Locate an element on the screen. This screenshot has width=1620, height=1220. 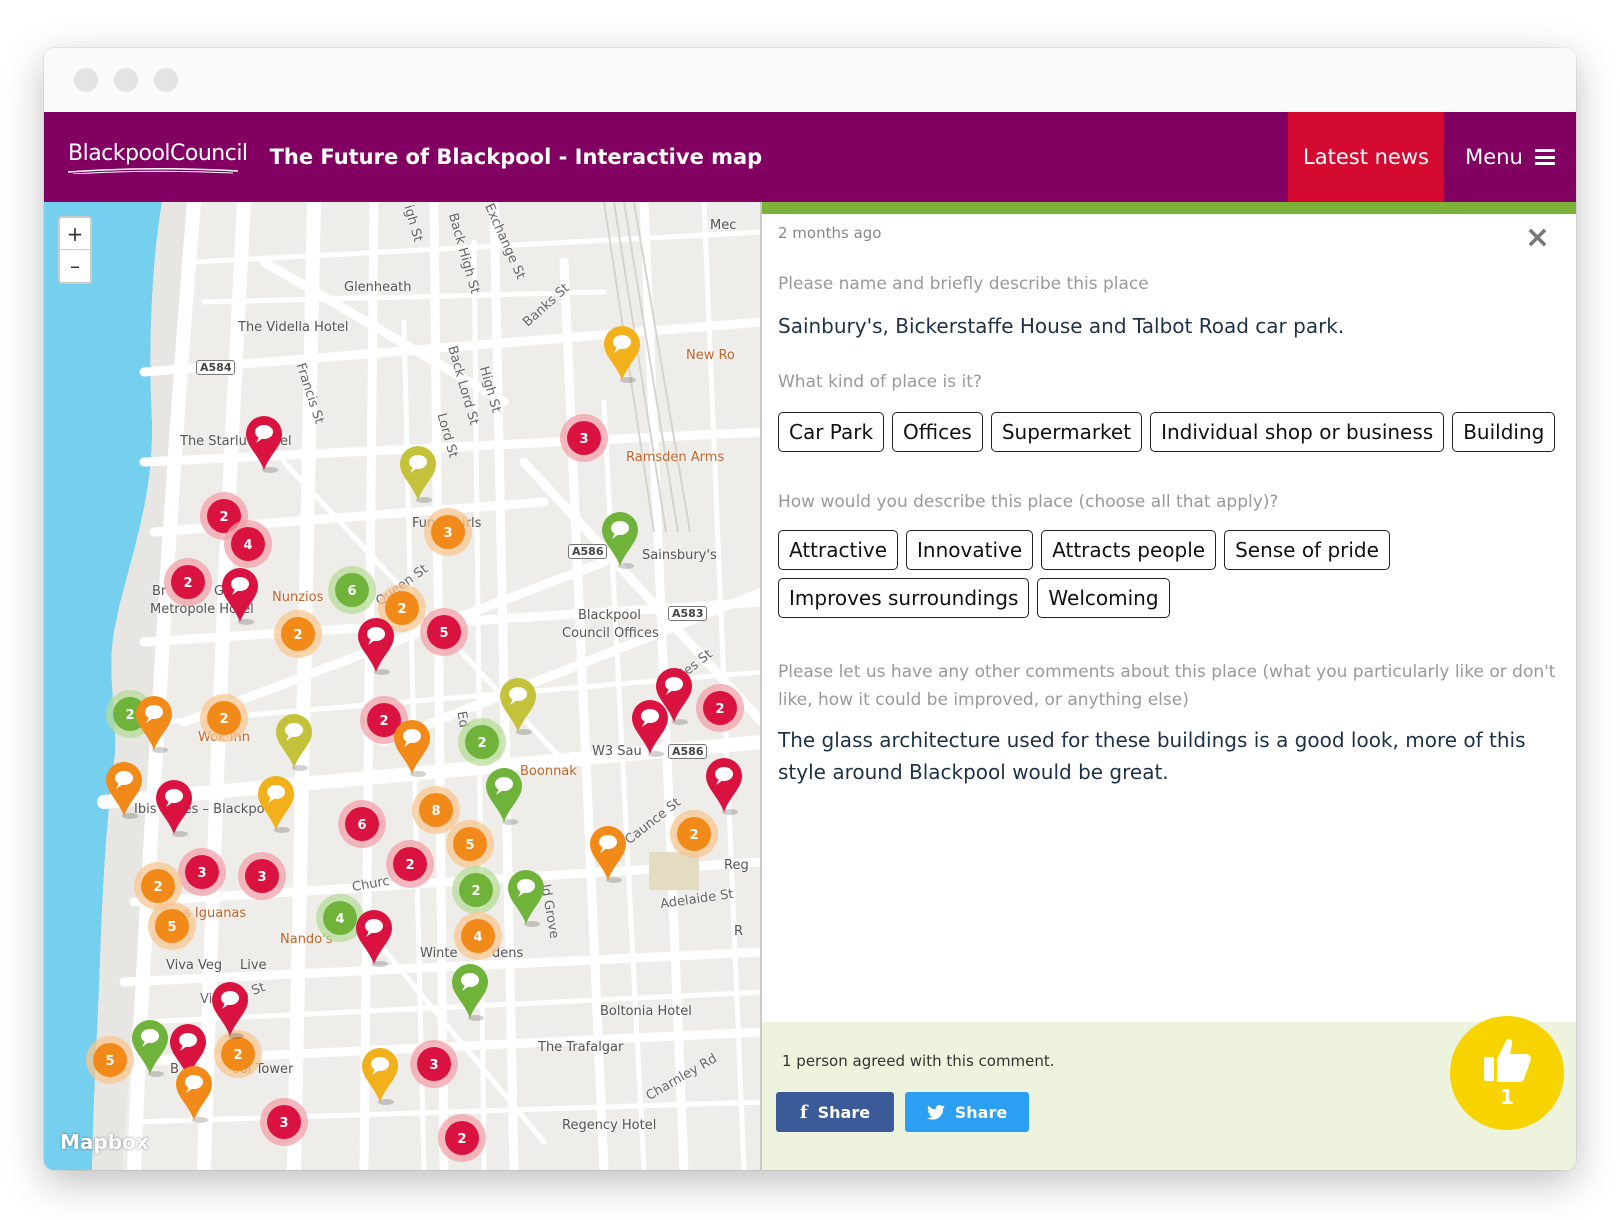
question-kind-place: What kind of place is it? is located at coordinates (880, 382).